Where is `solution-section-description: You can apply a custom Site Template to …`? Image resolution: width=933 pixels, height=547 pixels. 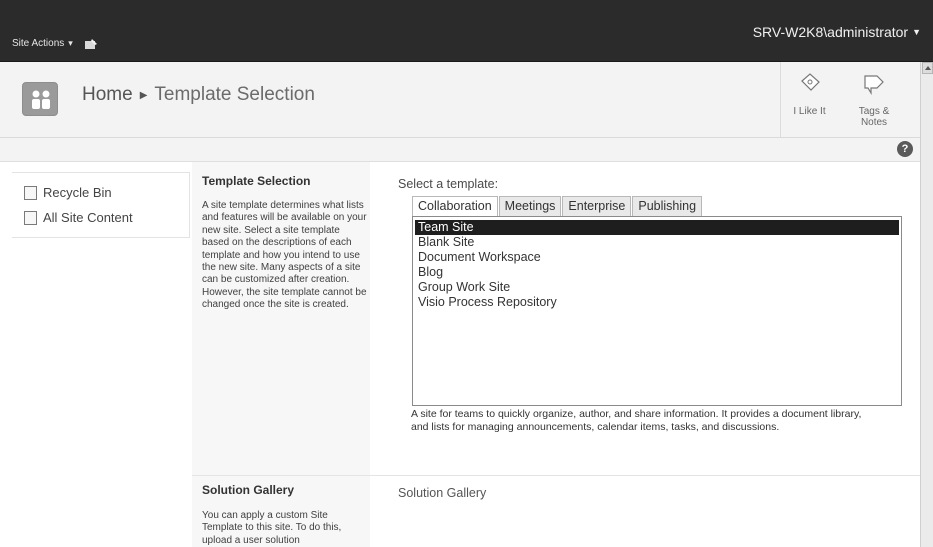
solution-section-description: You can apply a custom Site Template to … is located at coordinates (272, 528).